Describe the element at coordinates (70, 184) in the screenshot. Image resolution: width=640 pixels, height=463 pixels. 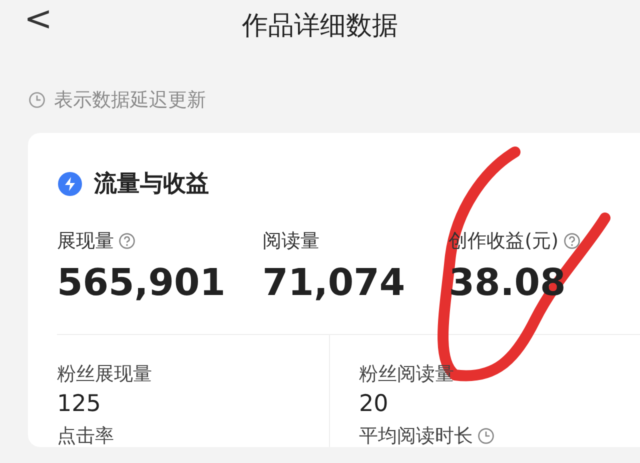
I see `lightning-icon` at that location.